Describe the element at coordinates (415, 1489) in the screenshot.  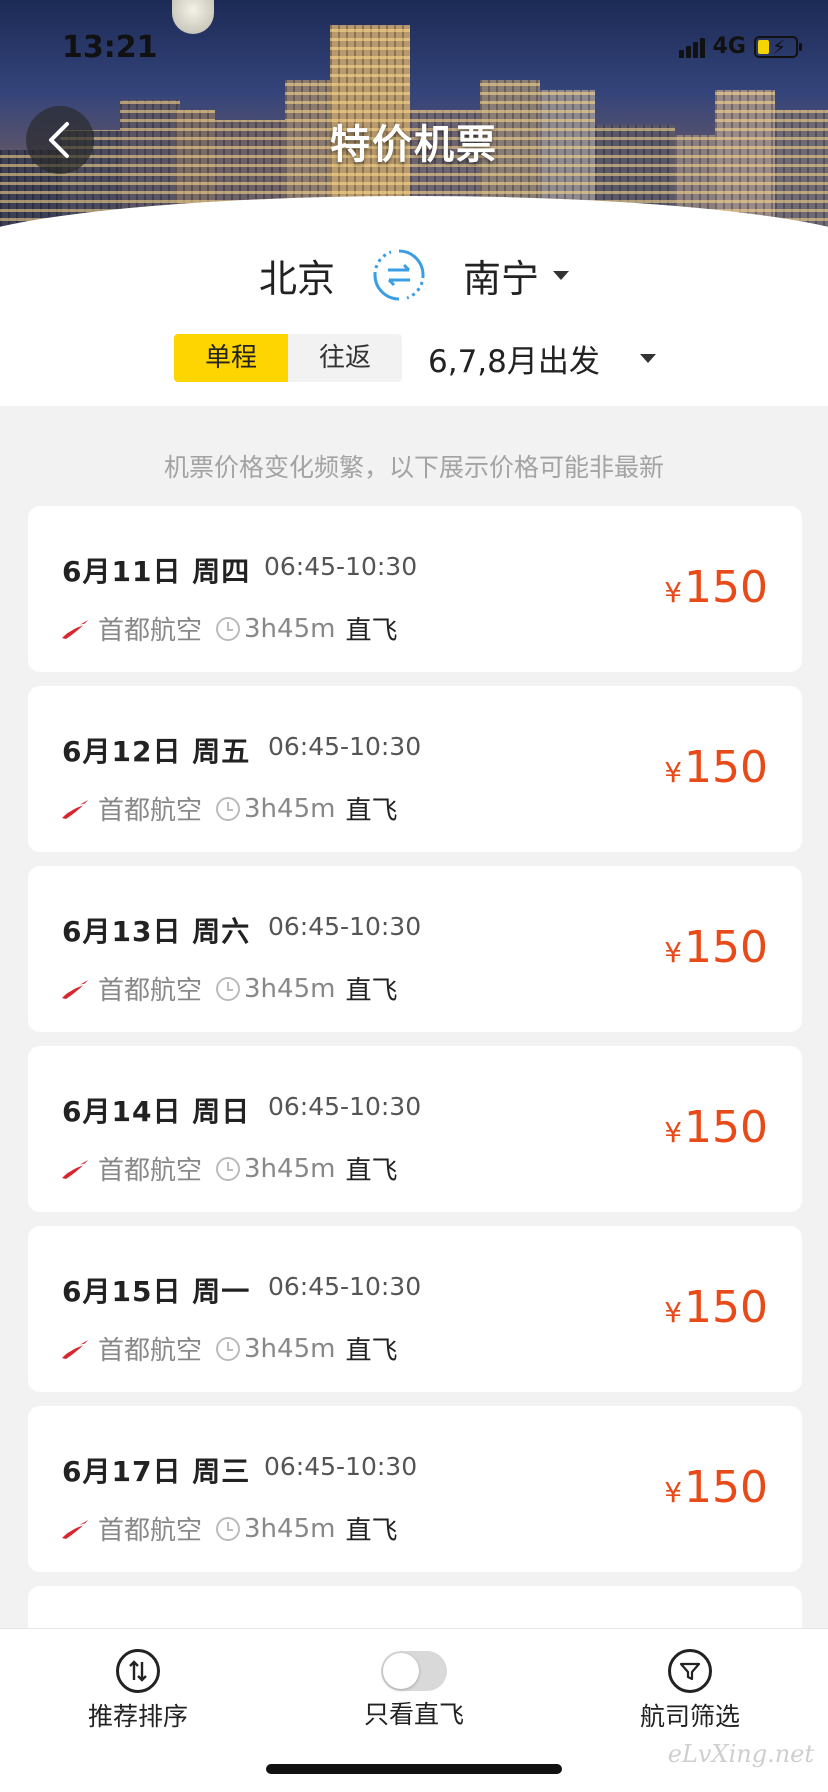
I see `flight-card: 6月17日 周三 06:45-10:30 首都航空 3h45m 直飞 ¥150` at that location.